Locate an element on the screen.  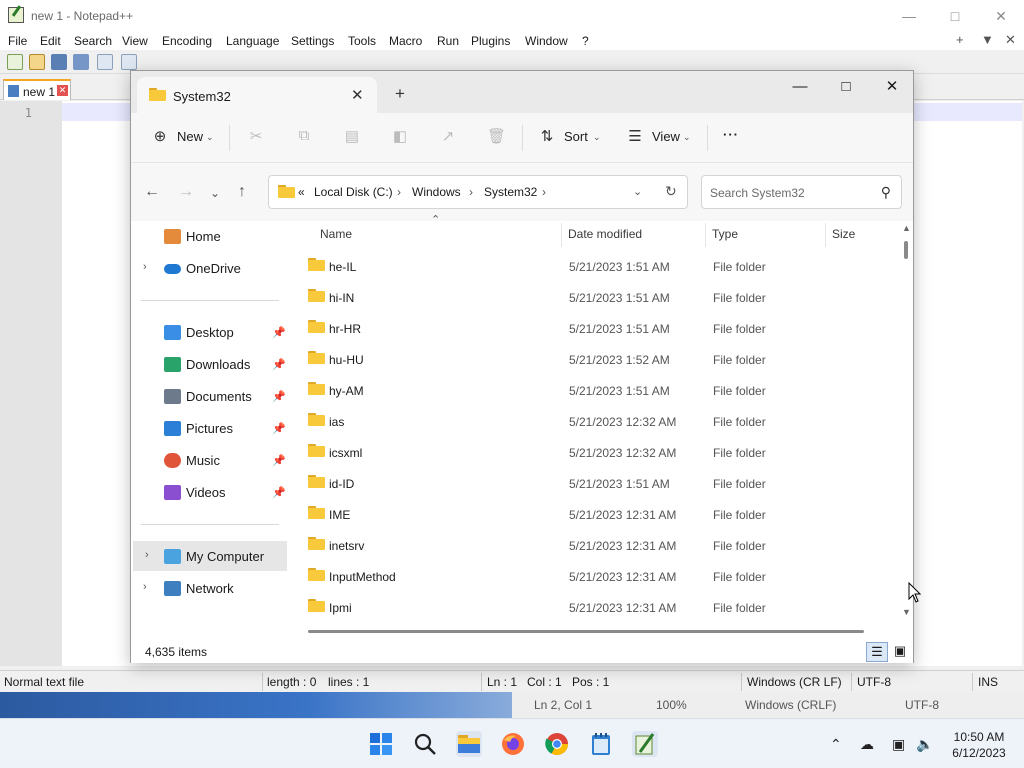
file-row: he-IL 5/21/2023 1:51 AM File folder is located at coordinates (595, 266).